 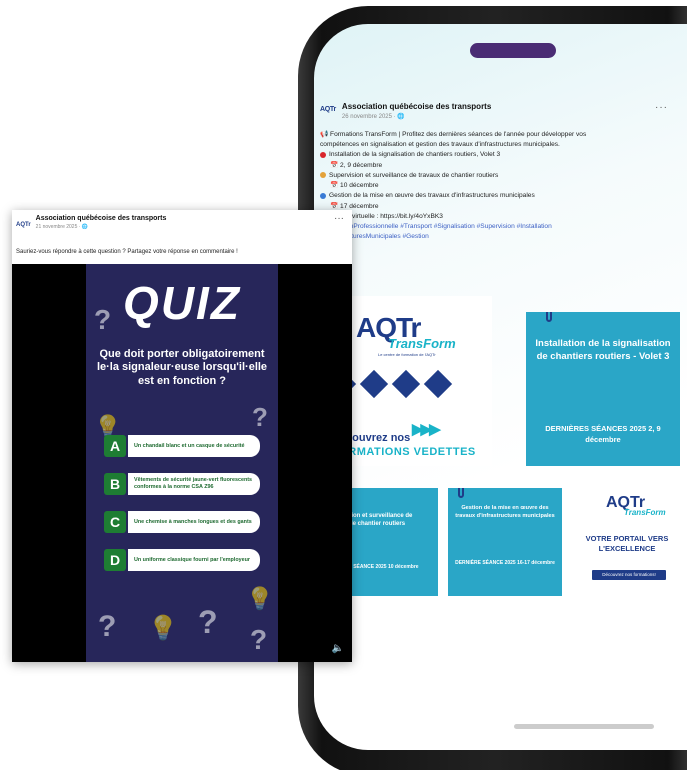 I want to click on answer-letter: B, so click(x=115, y=484).